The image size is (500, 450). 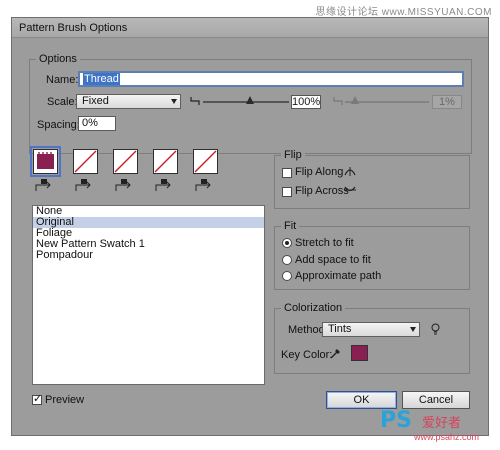 What do you see at coordinates (350, 172) in the screenshot?
I see `flip-along-icon` at bounding box center [350, 172].